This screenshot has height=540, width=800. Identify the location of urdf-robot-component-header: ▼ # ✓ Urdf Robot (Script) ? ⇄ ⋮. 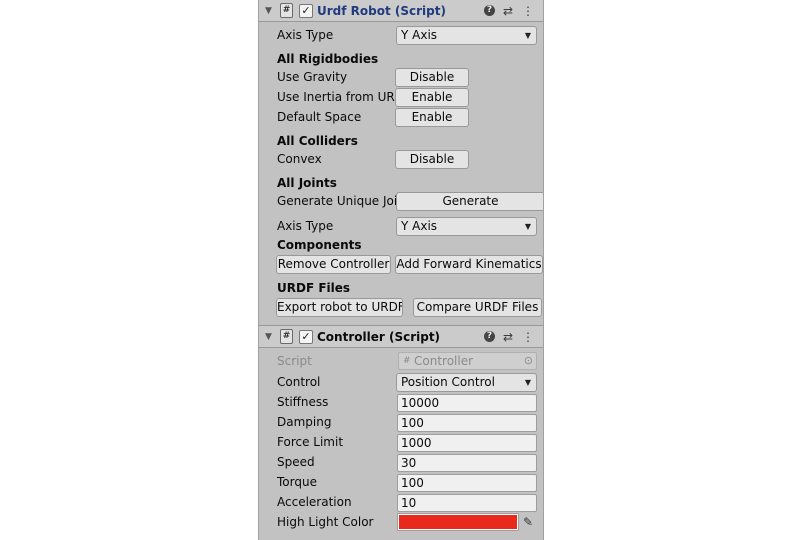
(401, 11).